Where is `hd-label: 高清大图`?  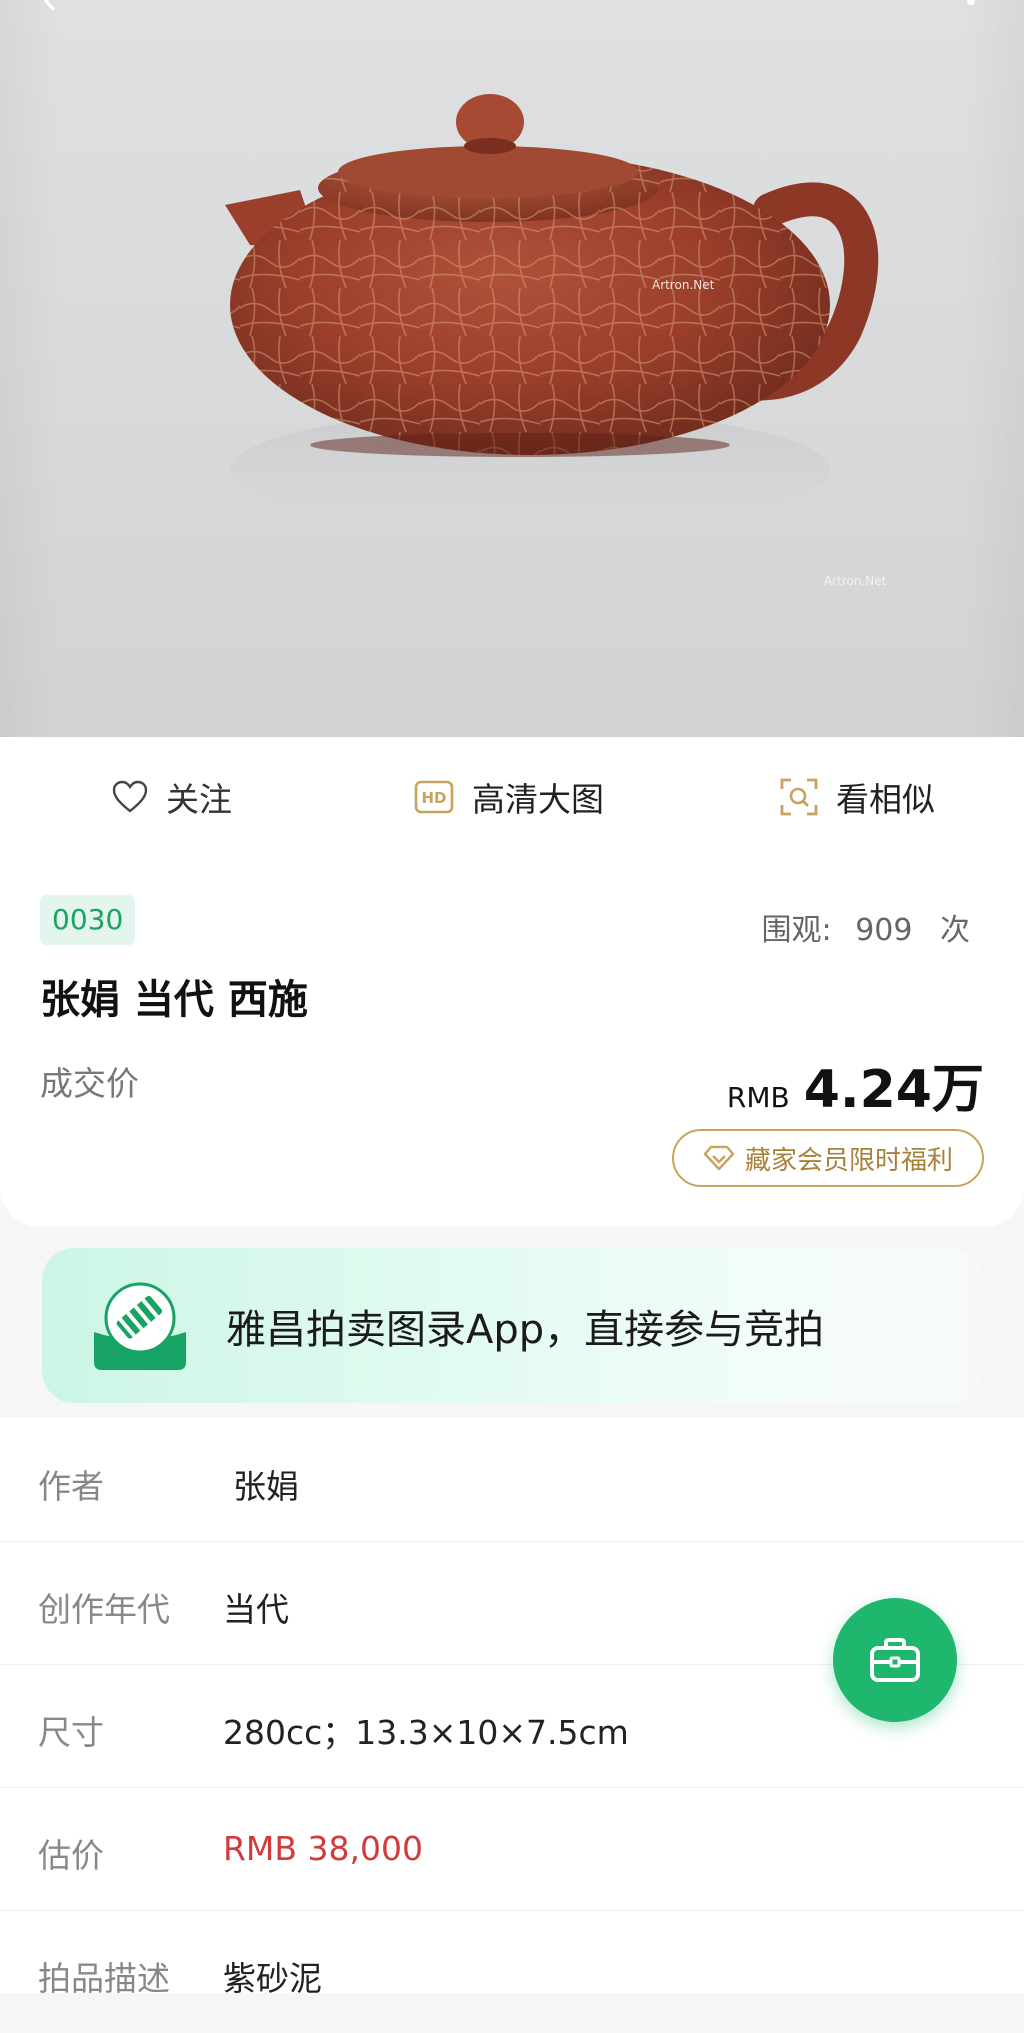
hd-label: 高清大图 is located at coordinates (538, 799).